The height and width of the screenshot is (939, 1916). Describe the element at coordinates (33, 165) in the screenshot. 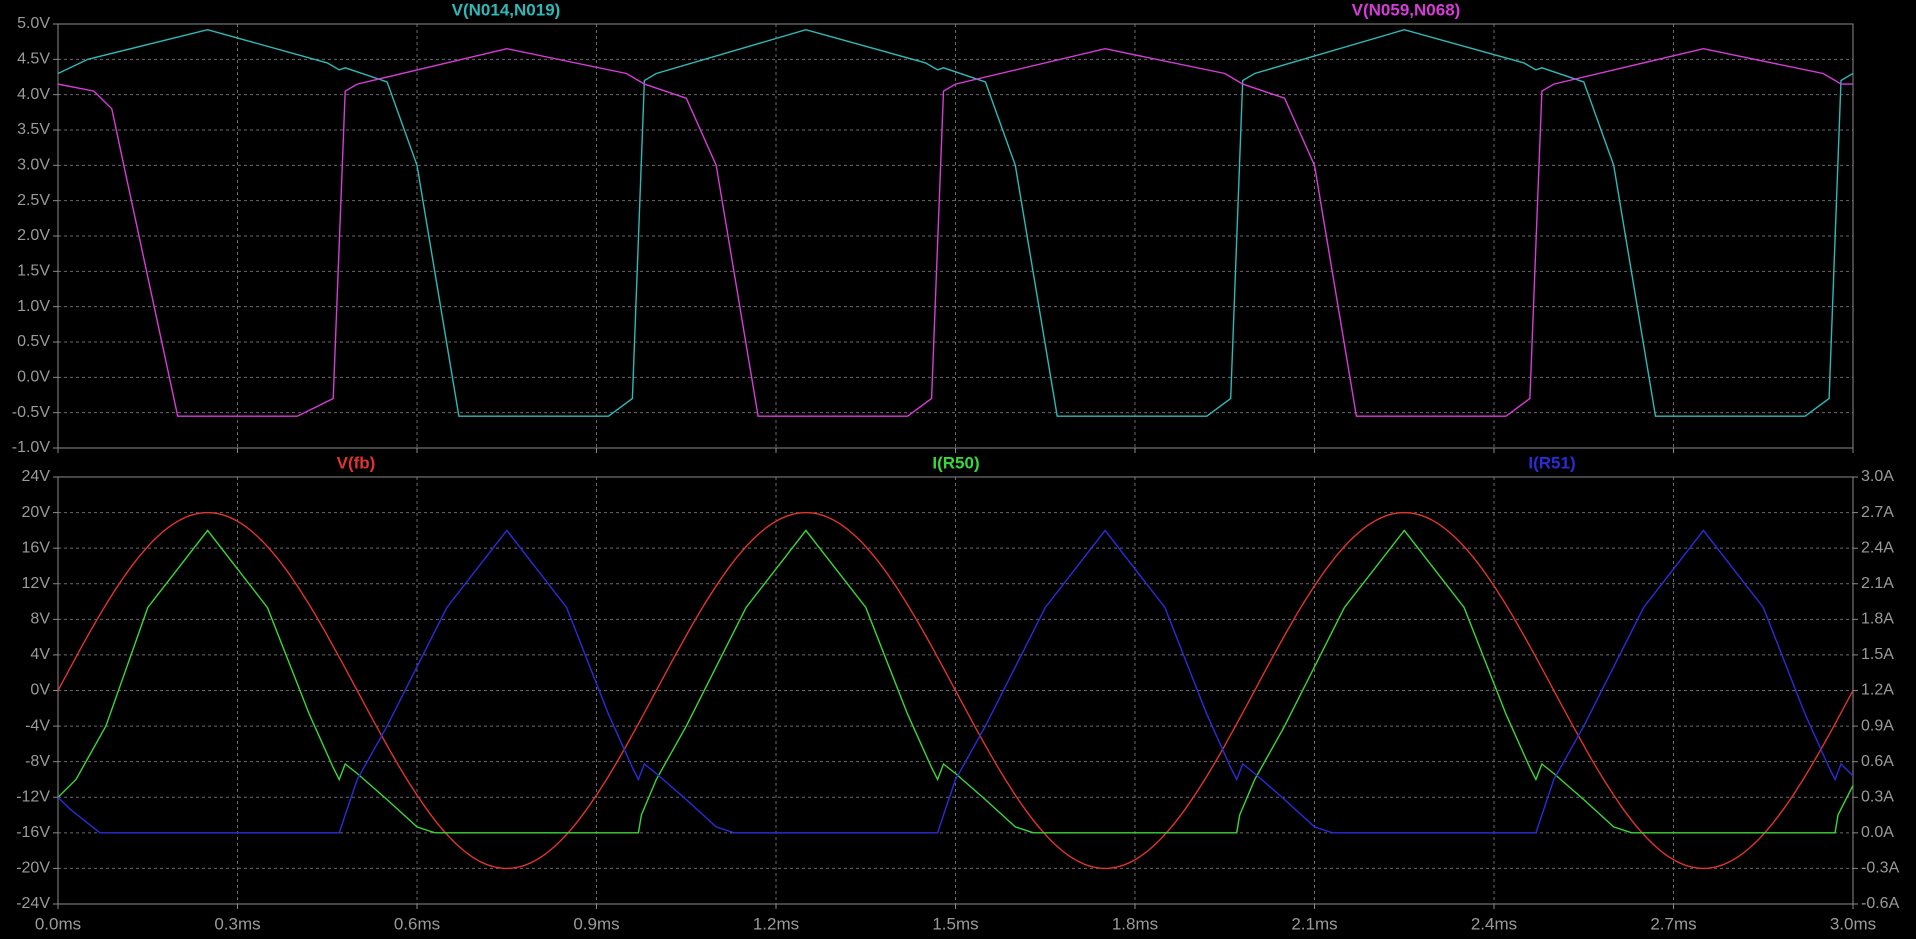

I see `top-ytick-label: 3.0V` at that location.